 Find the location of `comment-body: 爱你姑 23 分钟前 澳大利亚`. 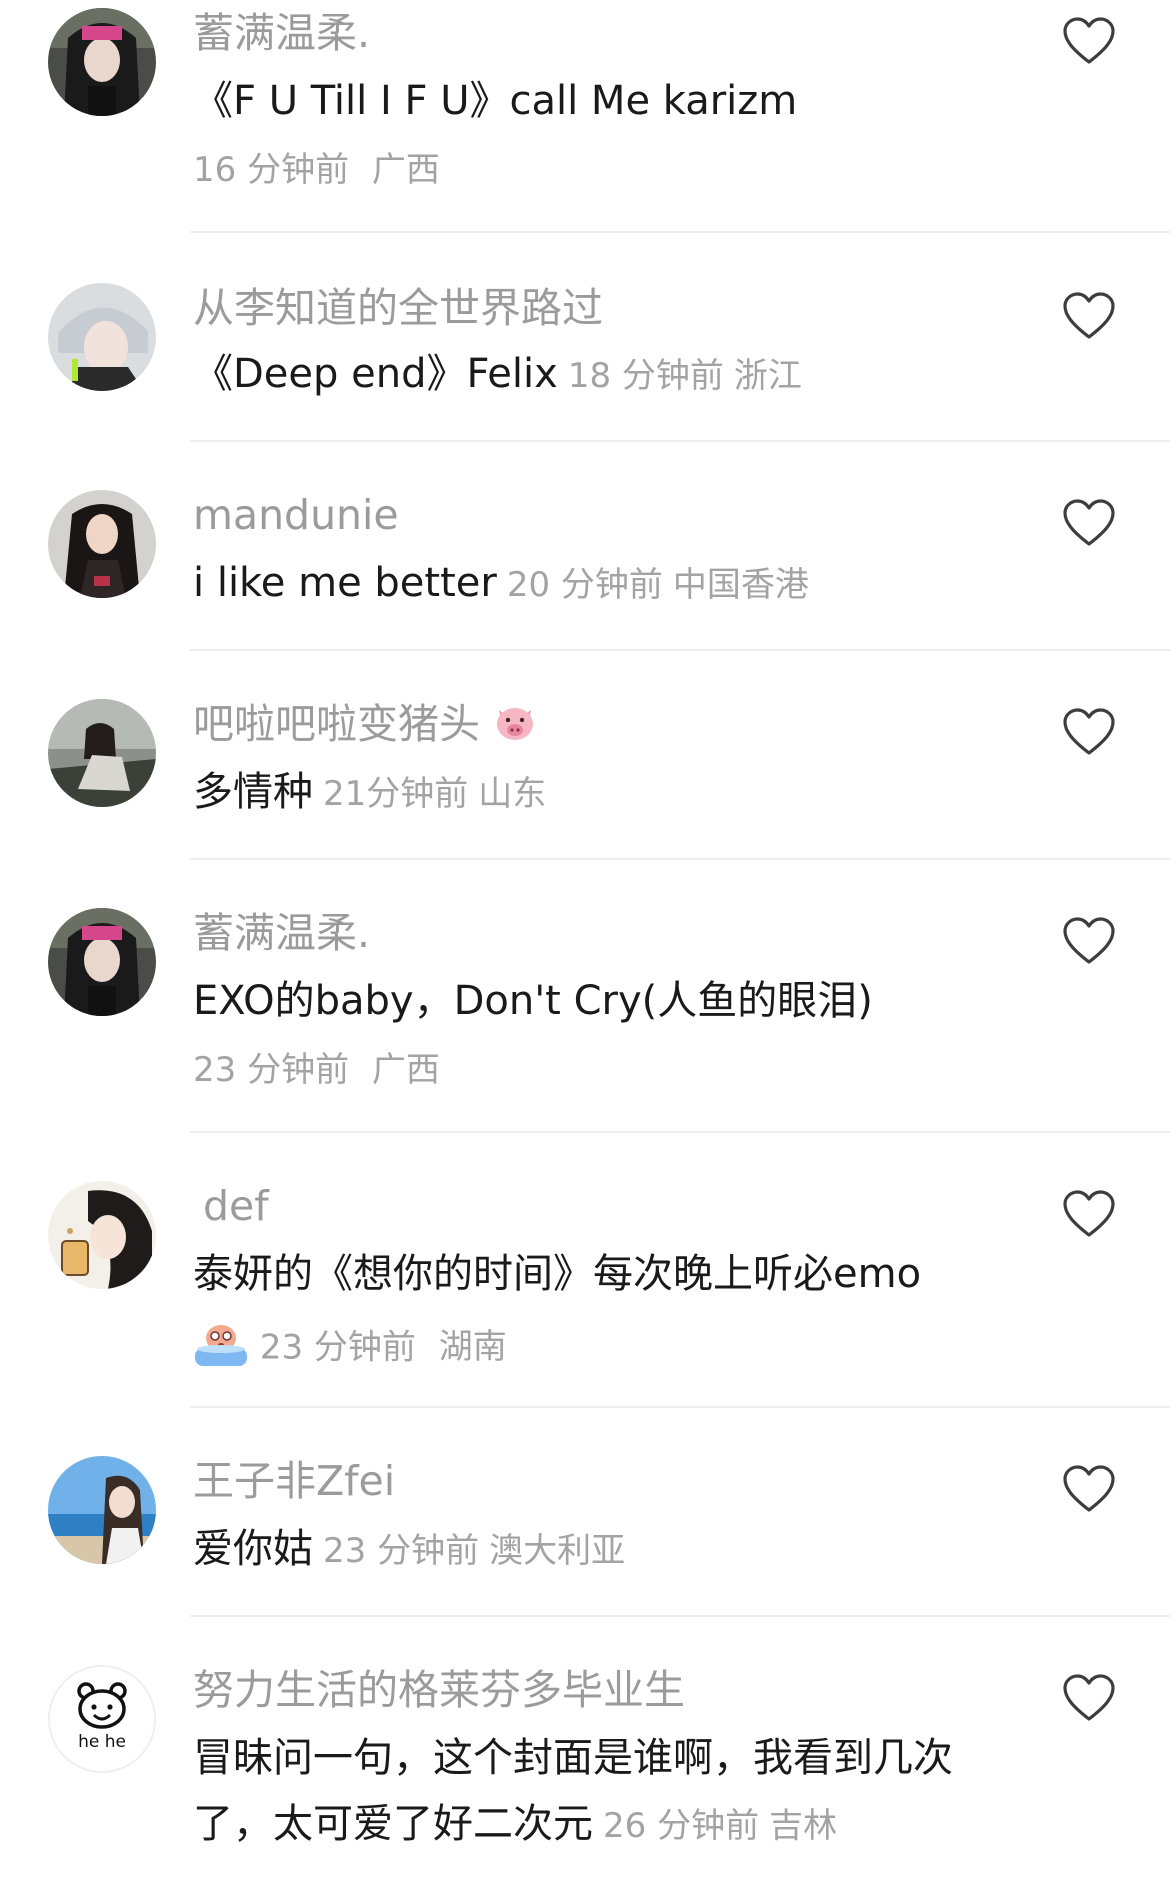

comment-body: 爱你姑 23 分钟前 澳大利亚 is located at coordinates (409, 1549).